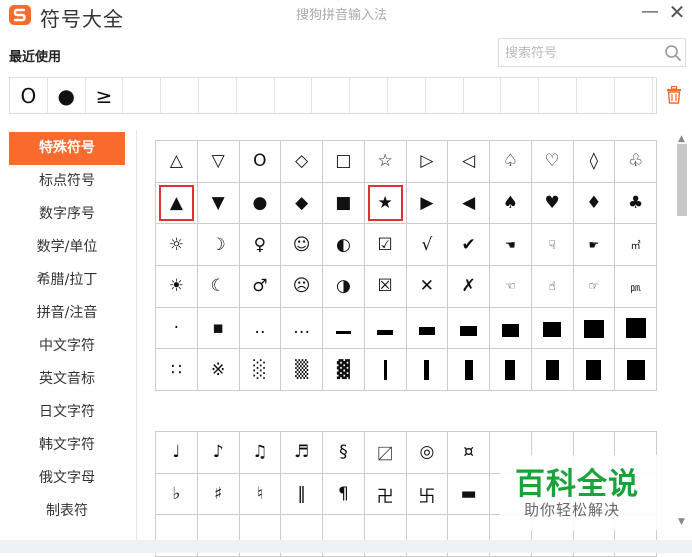 The height and width of the screenshot is (557, 692). What do you see at coordinates (469, 494) in the screenshot?
I see `symbol-cell: ▬` at bounding box center [469, 494].